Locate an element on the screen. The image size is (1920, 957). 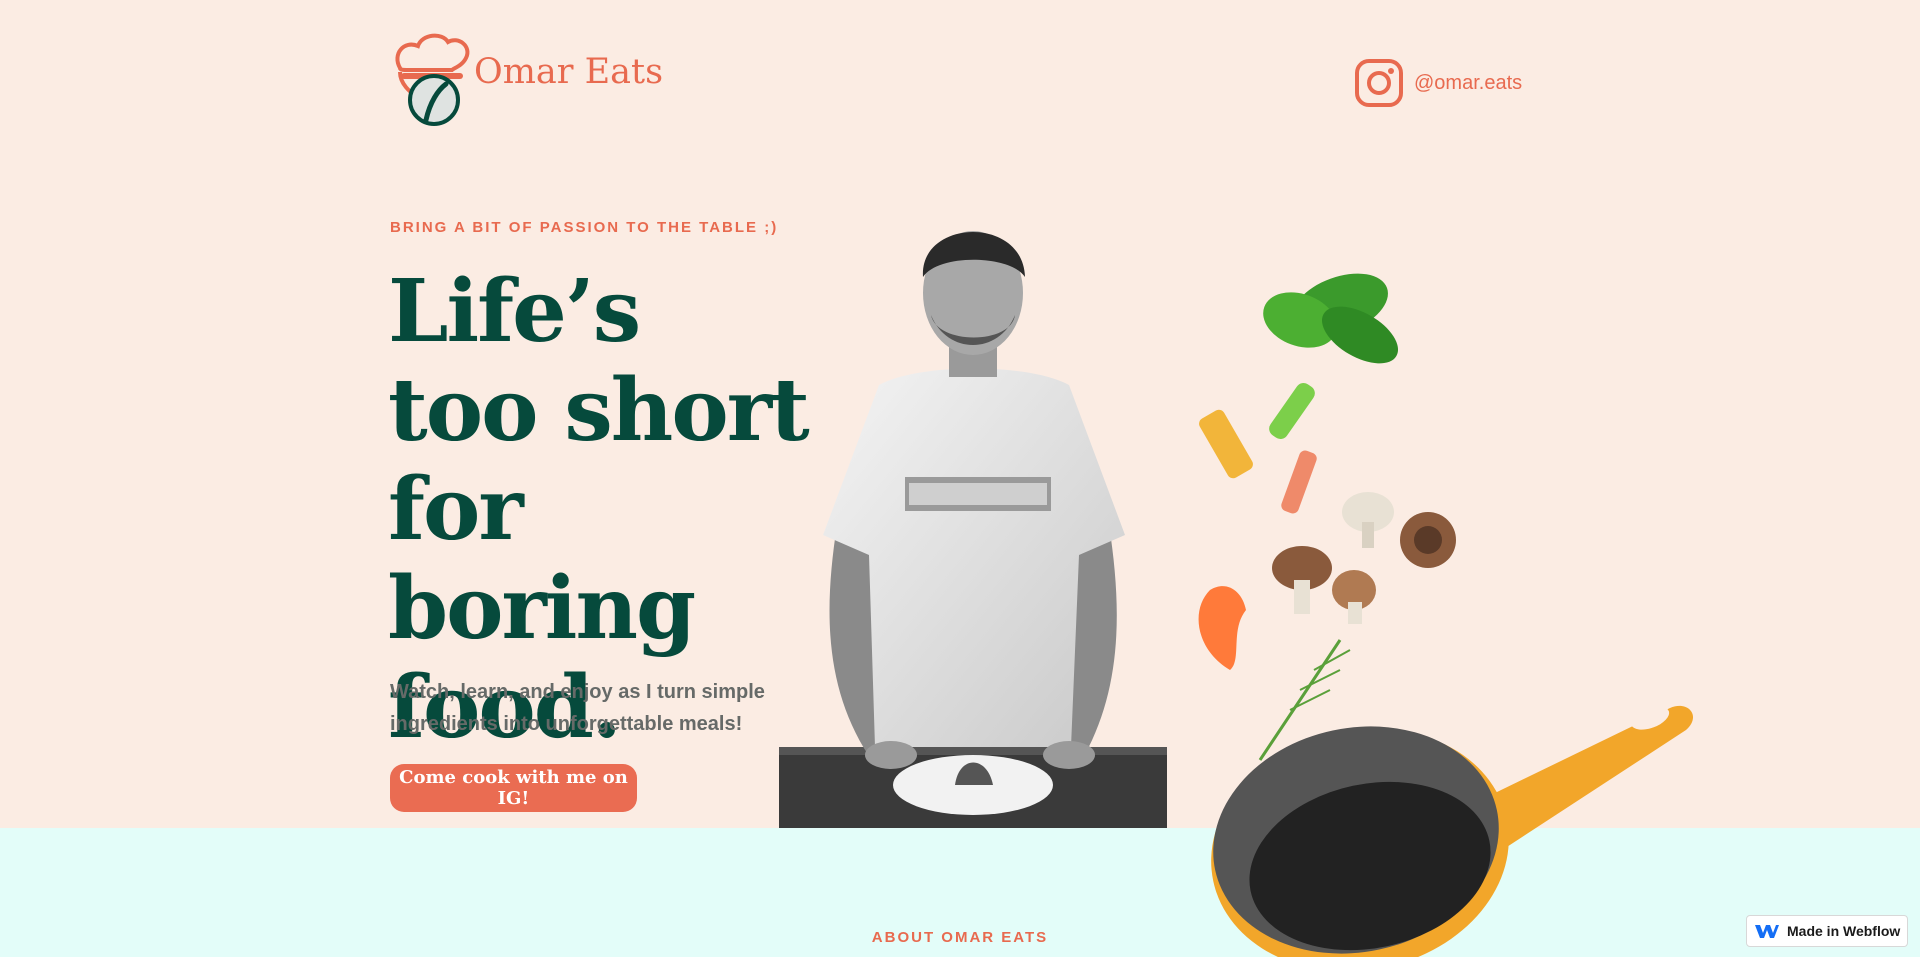
made-in-webflow-badge: Made in Webflow is located at coordinates (1827, 931).